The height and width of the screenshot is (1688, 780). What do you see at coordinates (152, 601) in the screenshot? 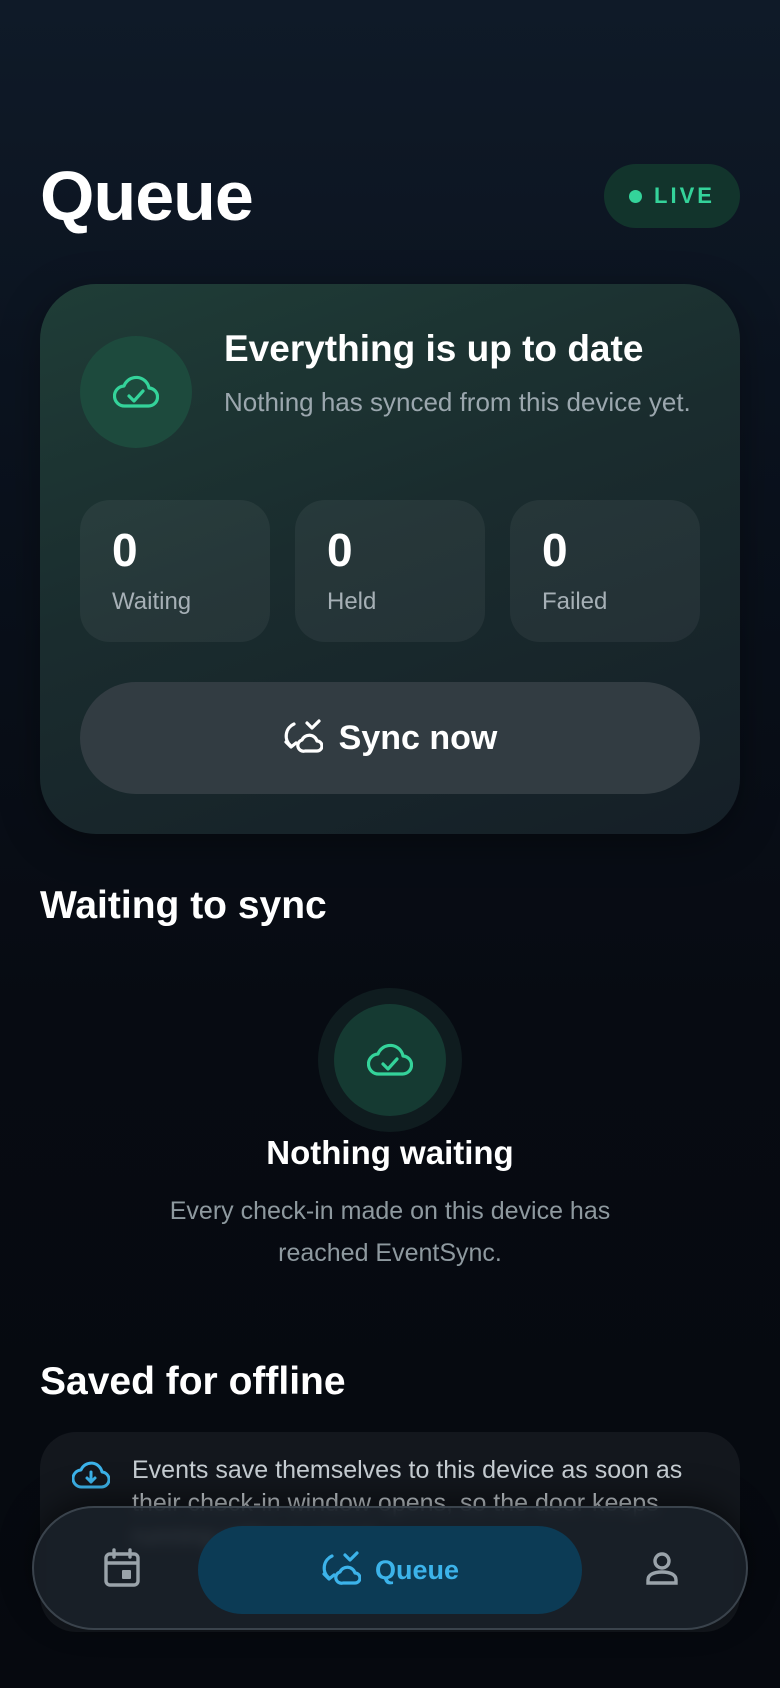
I see `stat-label: Waiting` at bounding box center [152, 601].